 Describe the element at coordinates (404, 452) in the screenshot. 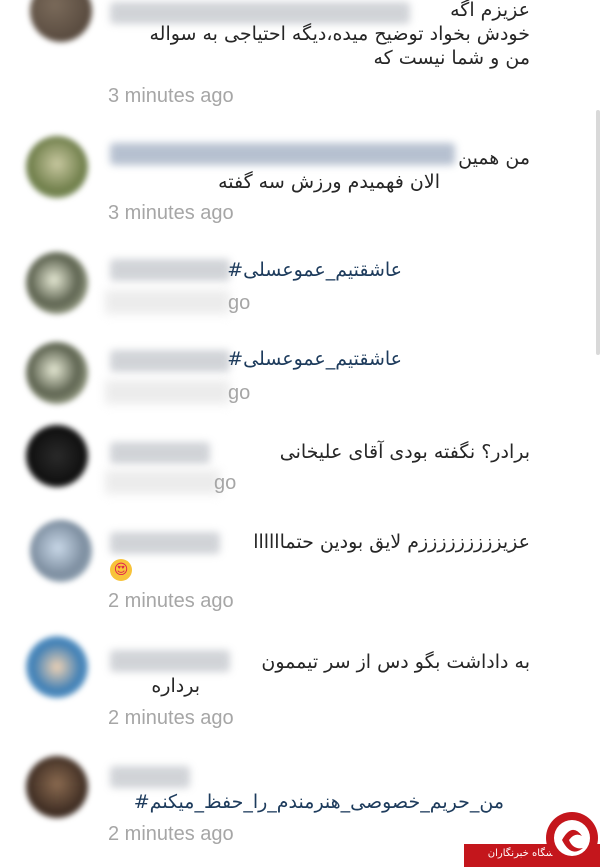

I see `comment-line: برادر؟ نگفته بودی آقای علیخانی` at that location.